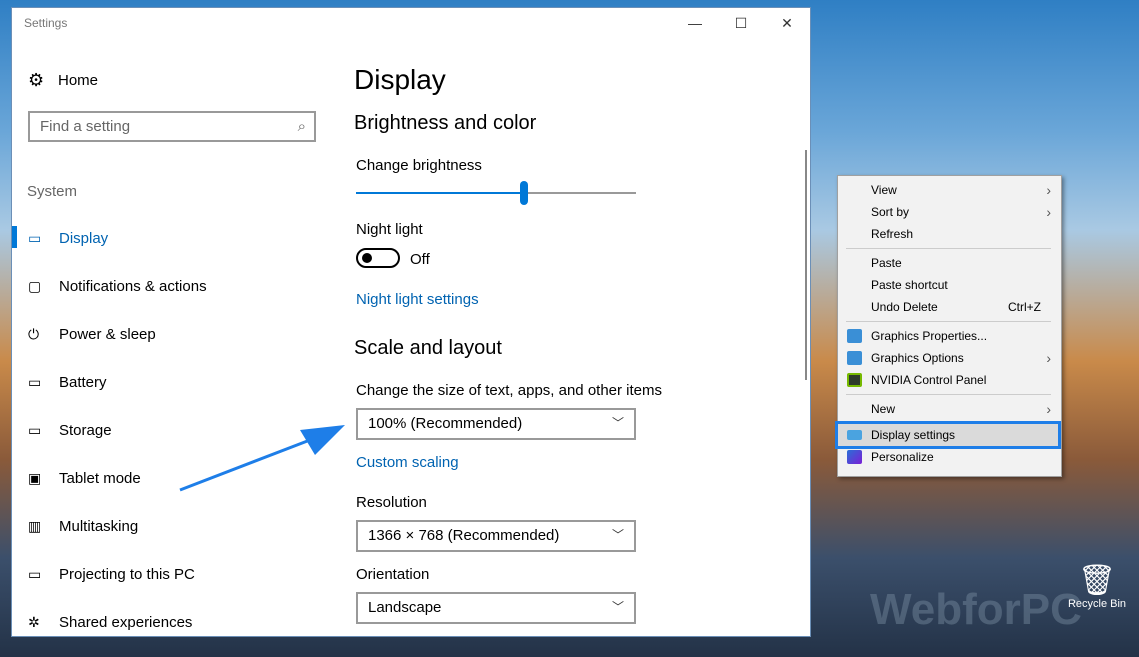 The height and width of the screenshot is (657, 1139). What do you see at coordinates (917, 358) in the screenshot?
I see `menu-label: Graphics Options` at bounding box center [917, 358].